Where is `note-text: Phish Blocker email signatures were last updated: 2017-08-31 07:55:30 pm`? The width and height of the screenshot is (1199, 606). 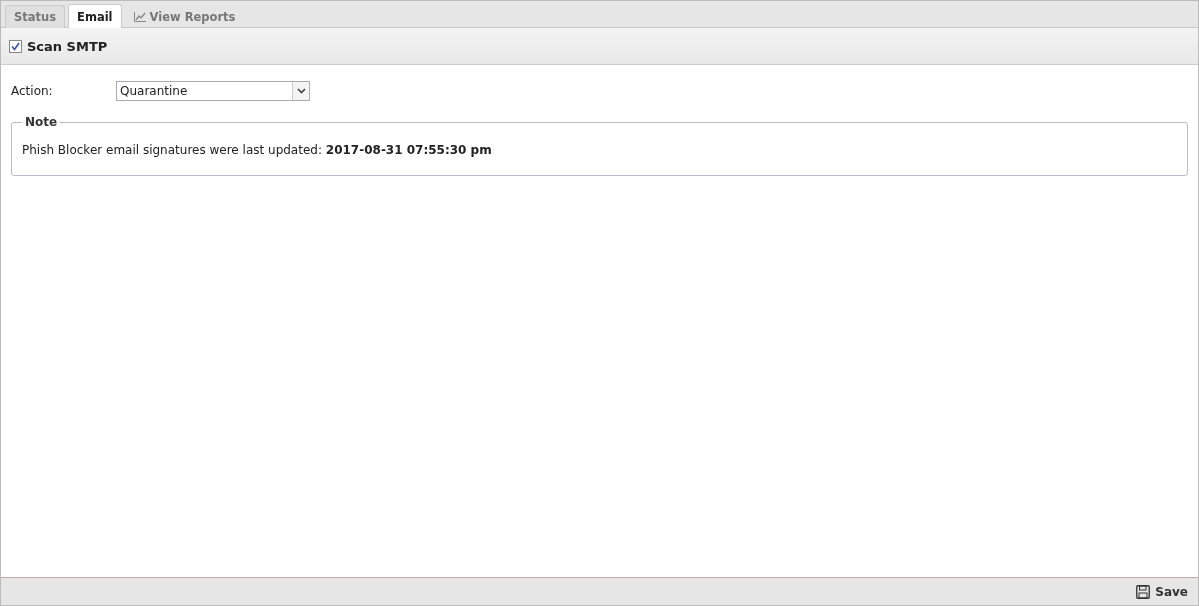
note-text: Phish Blocker email signatures were last updated: 2017-08-31 07:55:30 pm is located at coordinates (257, 150).